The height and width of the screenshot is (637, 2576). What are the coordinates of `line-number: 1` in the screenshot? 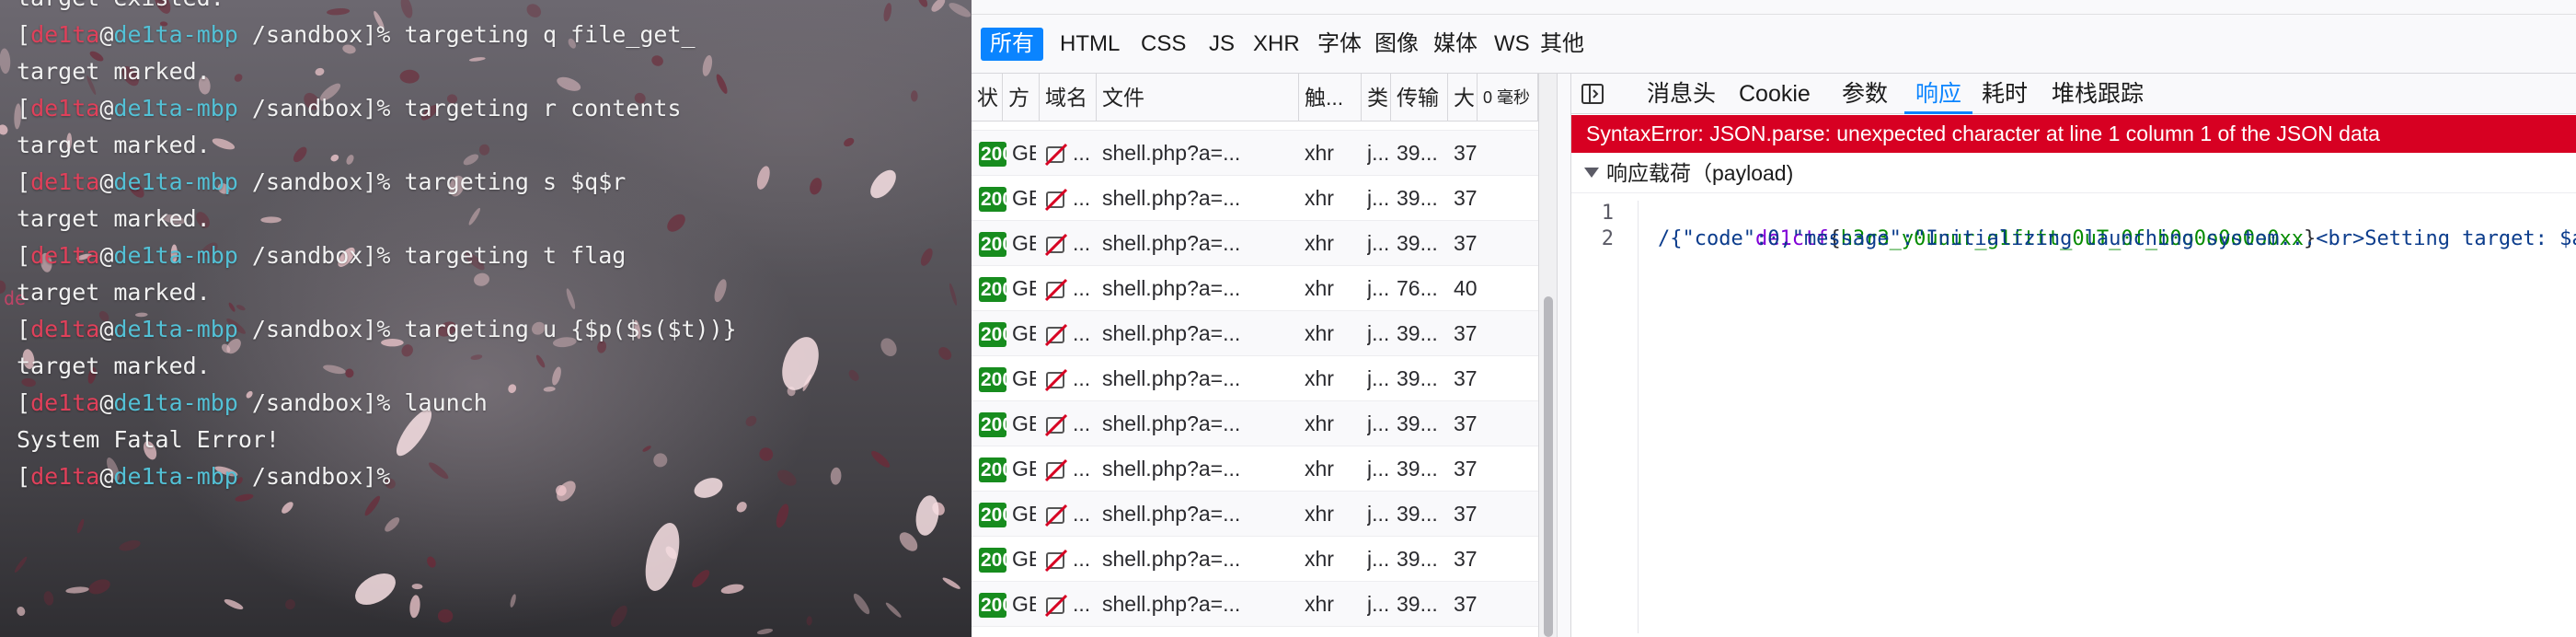 It's located at (1607, 213).